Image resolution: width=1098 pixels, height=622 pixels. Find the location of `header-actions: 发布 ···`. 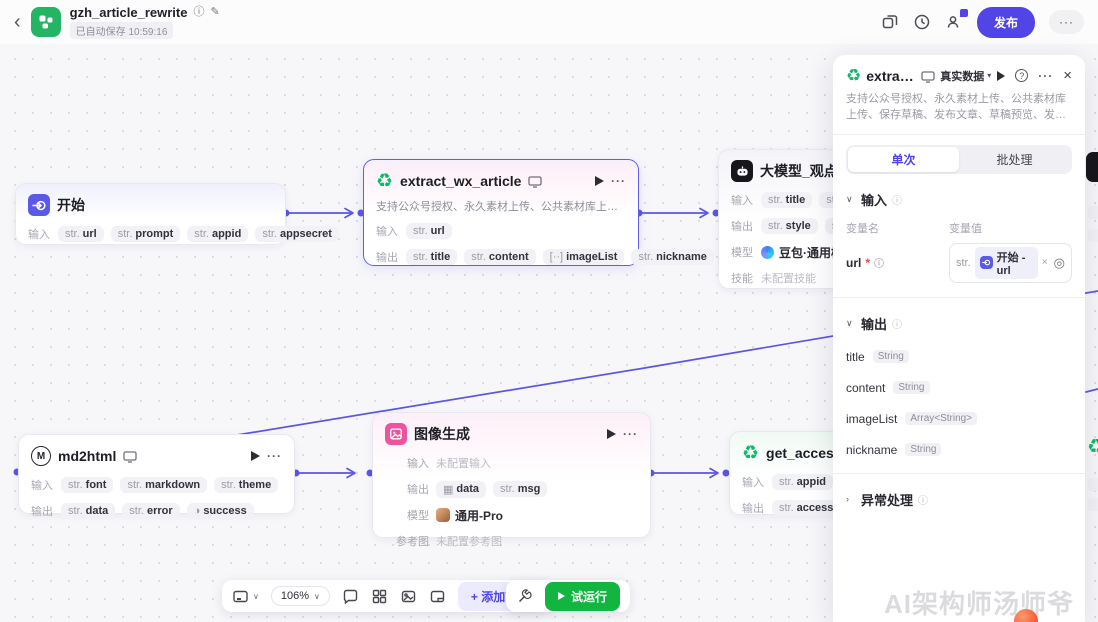

header-actions: 发布 ··· is located at coordinates (982, 22).